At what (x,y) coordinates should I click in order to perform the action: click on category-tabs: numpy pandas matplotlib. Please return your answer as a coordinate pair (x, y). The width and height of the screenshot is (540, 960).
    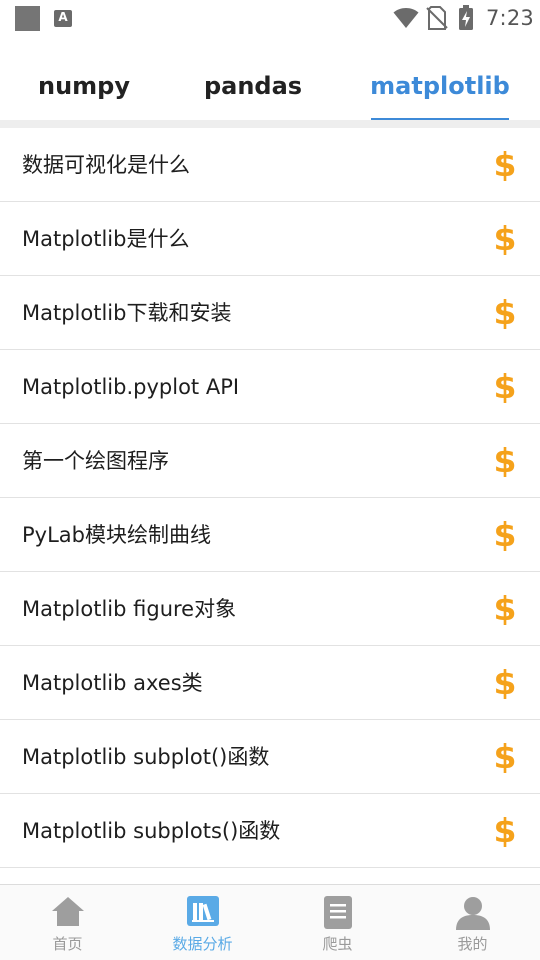
    Looking at the image, I should click on (270, 87).